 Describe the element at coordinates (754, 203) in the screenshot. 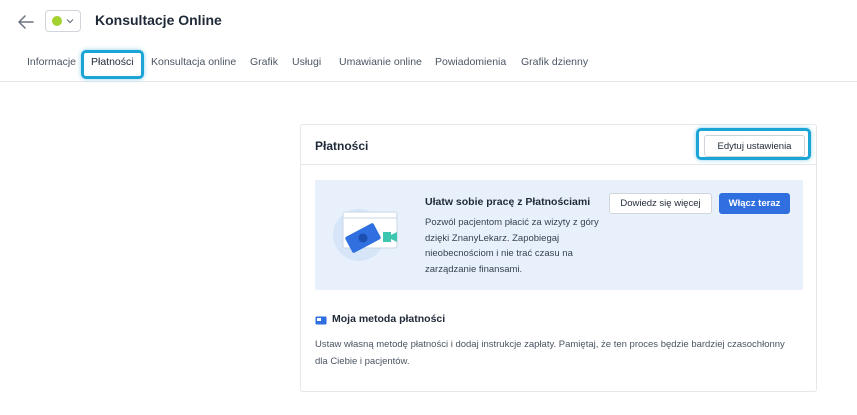

I see `enable-now-button: Włącz teraz` at that location.